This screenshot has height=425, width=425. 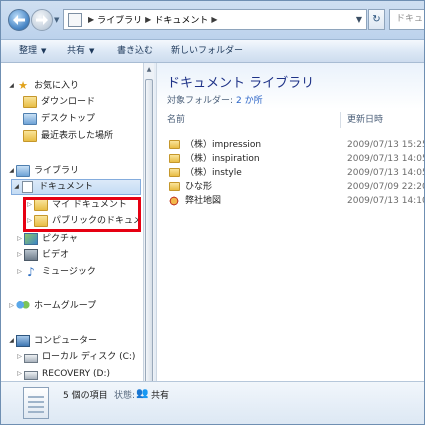 What do you see at coordinates (82, 214) in the screenshot?
I see `highlight-box` at bounding box center [82, 214].